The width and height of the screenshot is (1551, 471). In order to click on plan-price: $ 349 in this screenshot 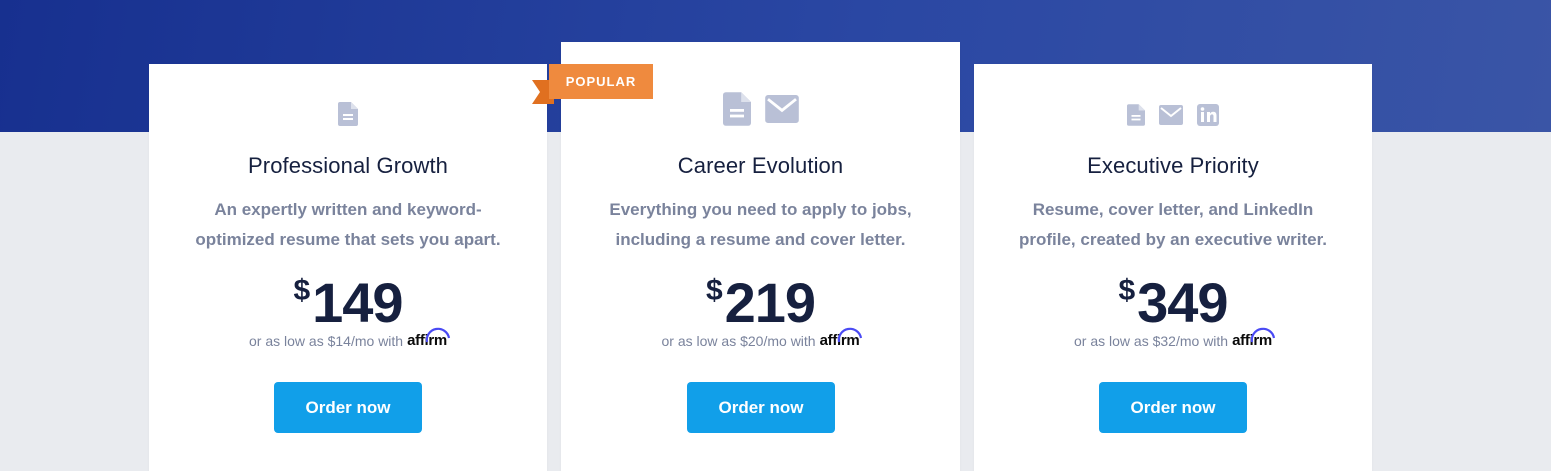, I will do `click(1173, 303)`.